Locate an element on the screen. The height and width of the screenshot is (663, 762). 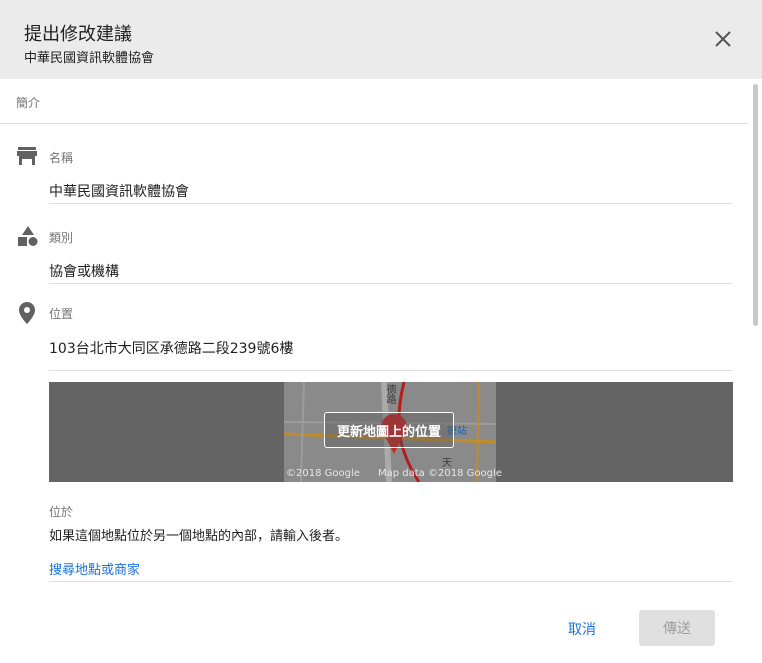
name-input: 中華民國資訊軟體協會 is located at coordinates (119, 191).